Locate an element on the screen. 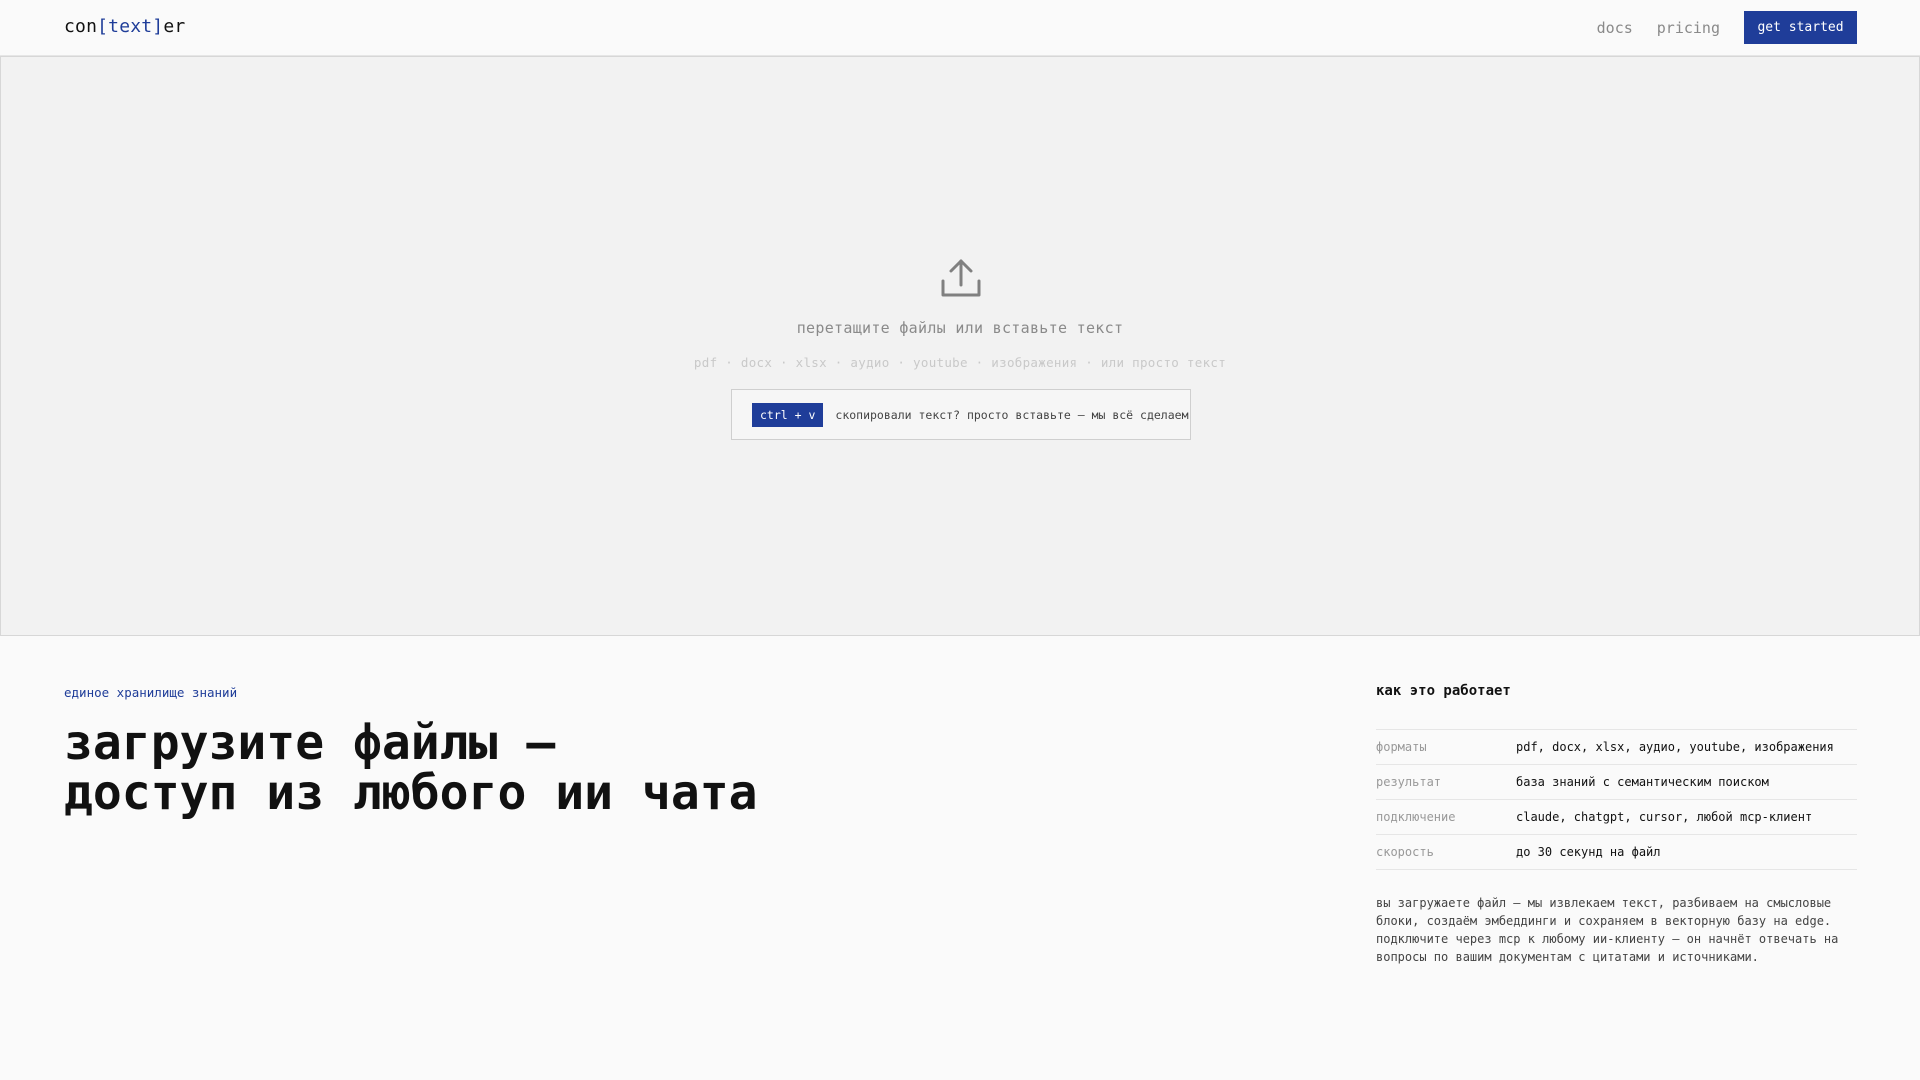  nav-pricing-link: pricing is located at coordinates (1688, 28).